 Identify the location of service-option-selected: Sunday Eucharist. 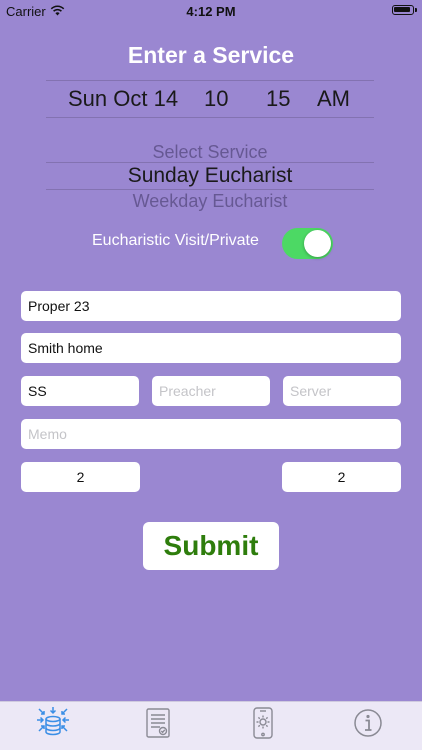
(210, 176).